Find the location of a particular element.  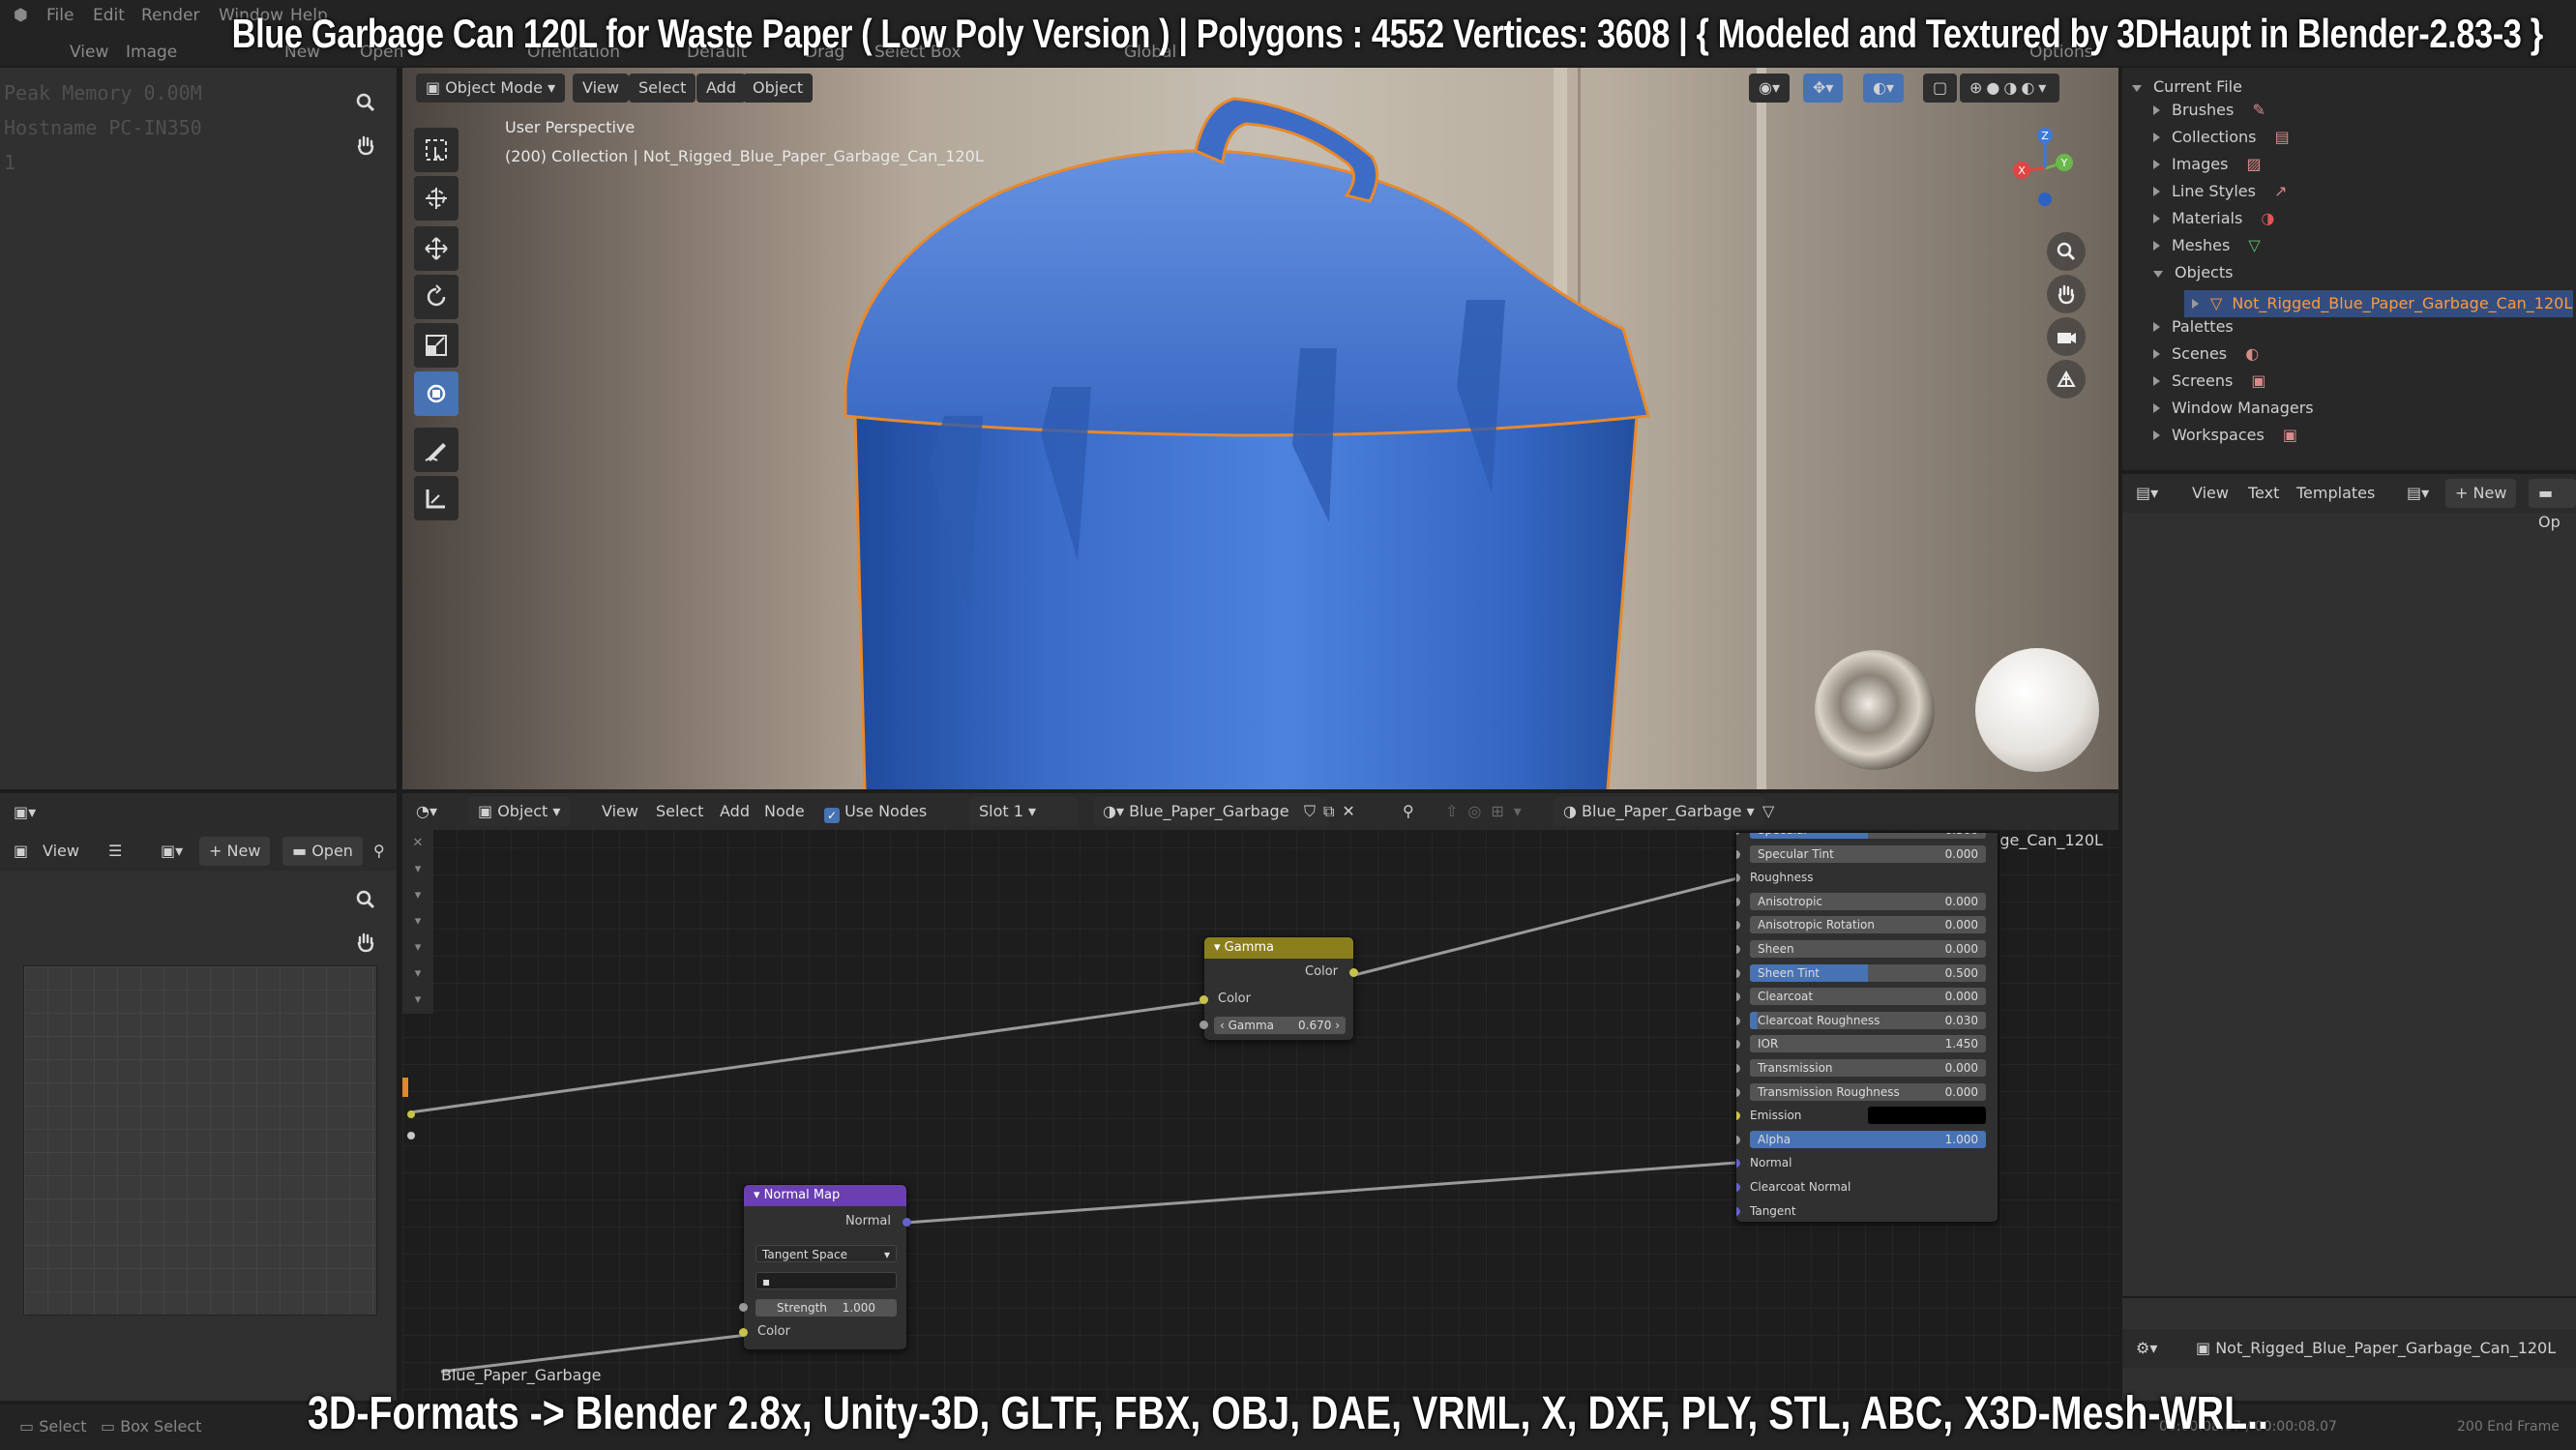

outliner-item-collections: Collections ▤ is located at coordinates (2221, 137).